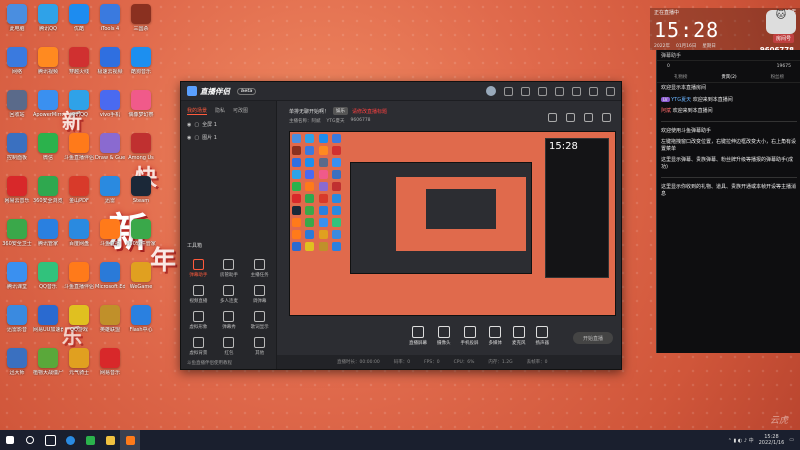 The image size is (800, 450). What do you see at coordinates (110, 18) in the screenshot?
I see `desktop-icon: iTools 4` at bounding box center [110, 18].